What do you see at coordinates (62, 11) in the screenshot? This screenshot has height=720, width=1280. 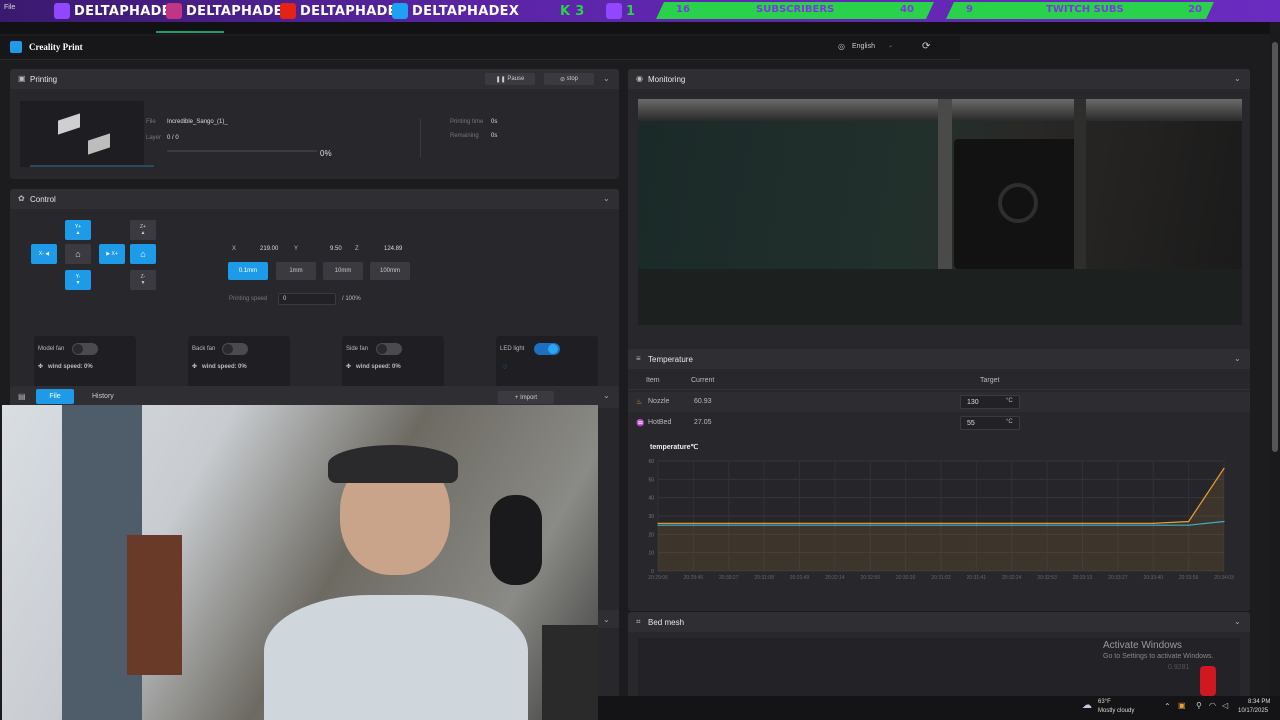 I see `twitch-icon` at bounding box center [62, 11].